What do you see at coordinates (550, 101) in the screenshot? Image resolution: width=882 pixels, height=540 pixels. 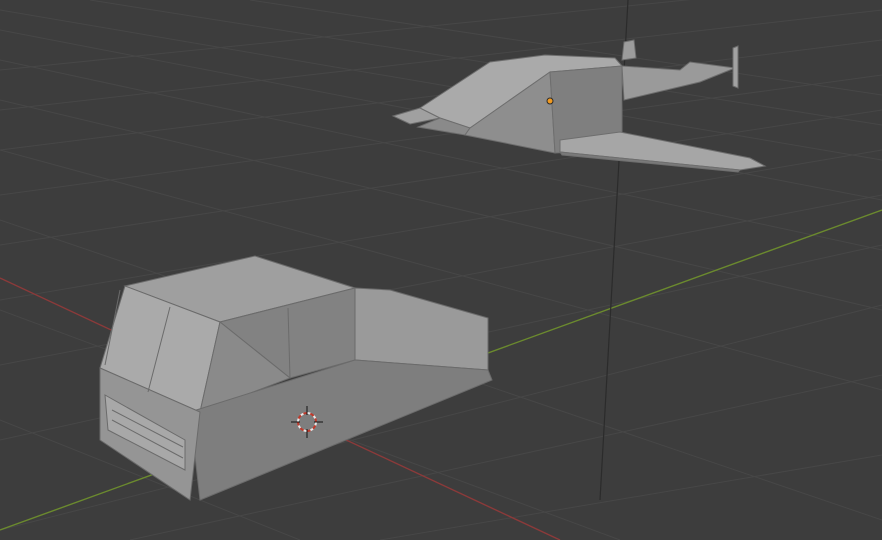 I see `aircraft-origin-icon` at bounding box center [550, 101].